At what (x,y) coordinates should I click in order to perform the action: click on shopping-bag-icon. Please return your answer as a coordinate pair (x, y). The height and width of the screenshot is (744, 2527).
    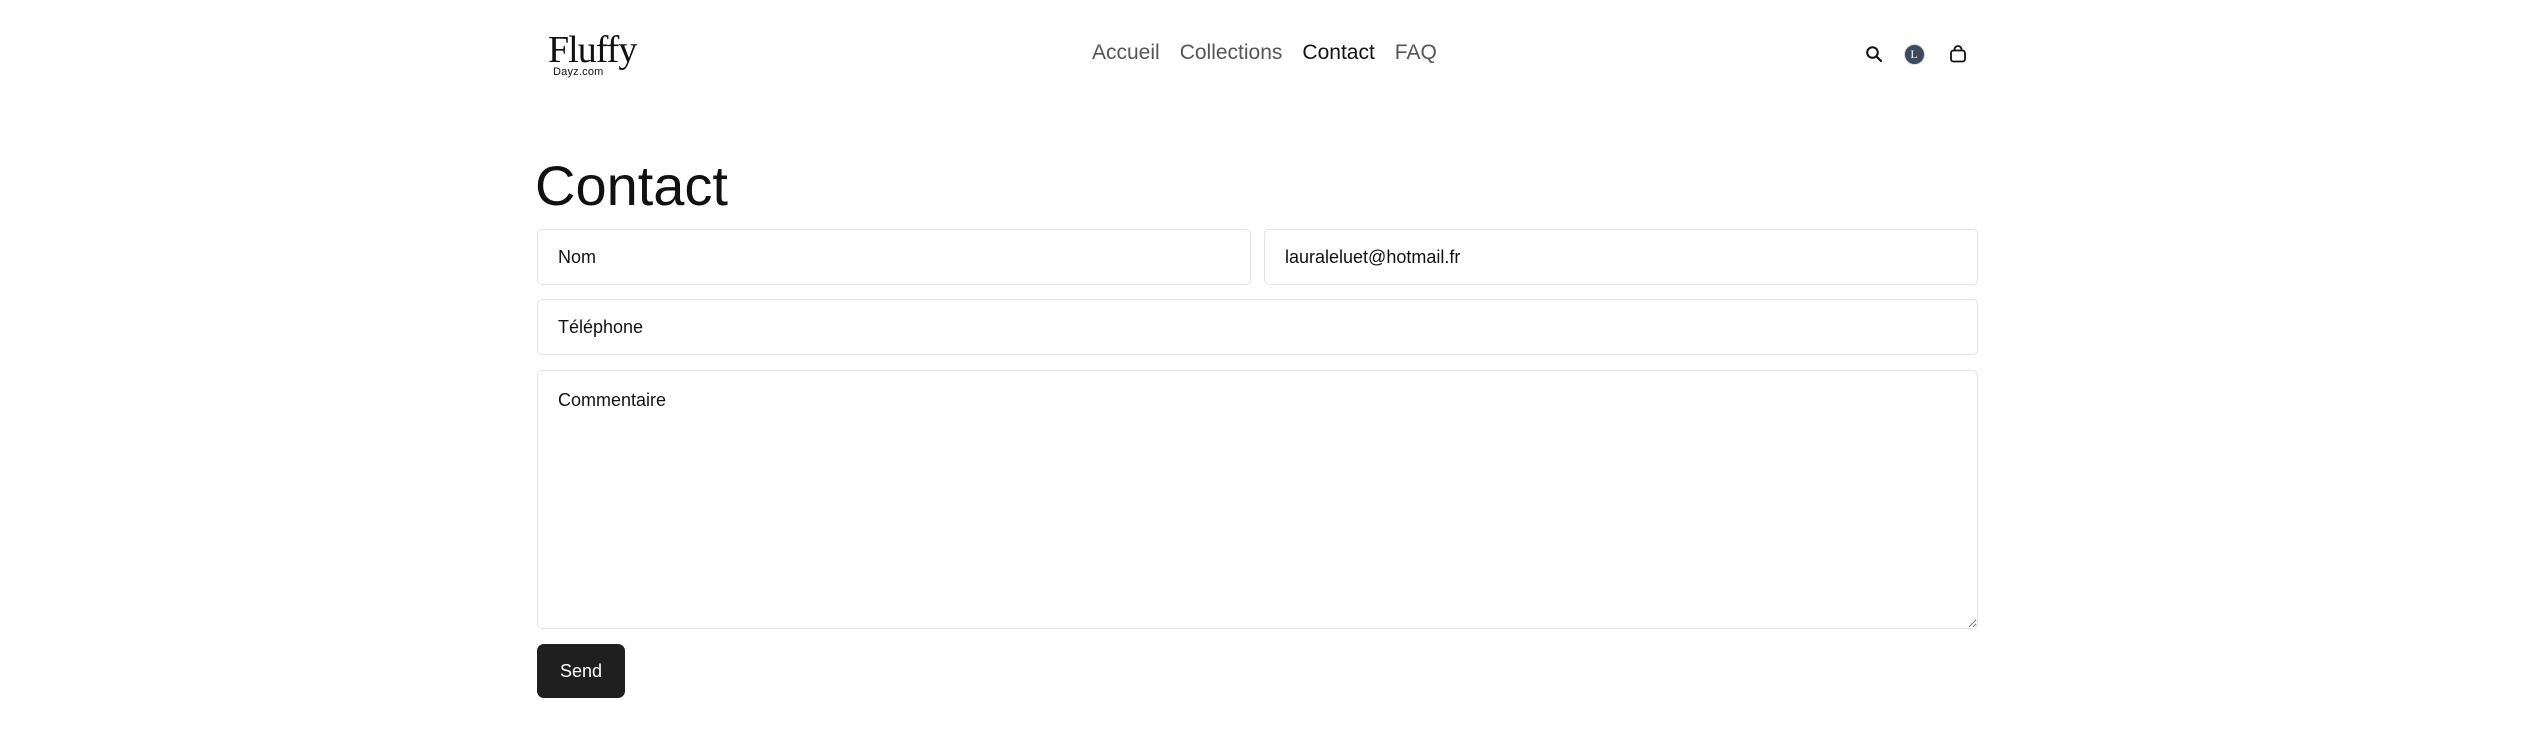
    Looking at the image, I should click on (1958, 54).